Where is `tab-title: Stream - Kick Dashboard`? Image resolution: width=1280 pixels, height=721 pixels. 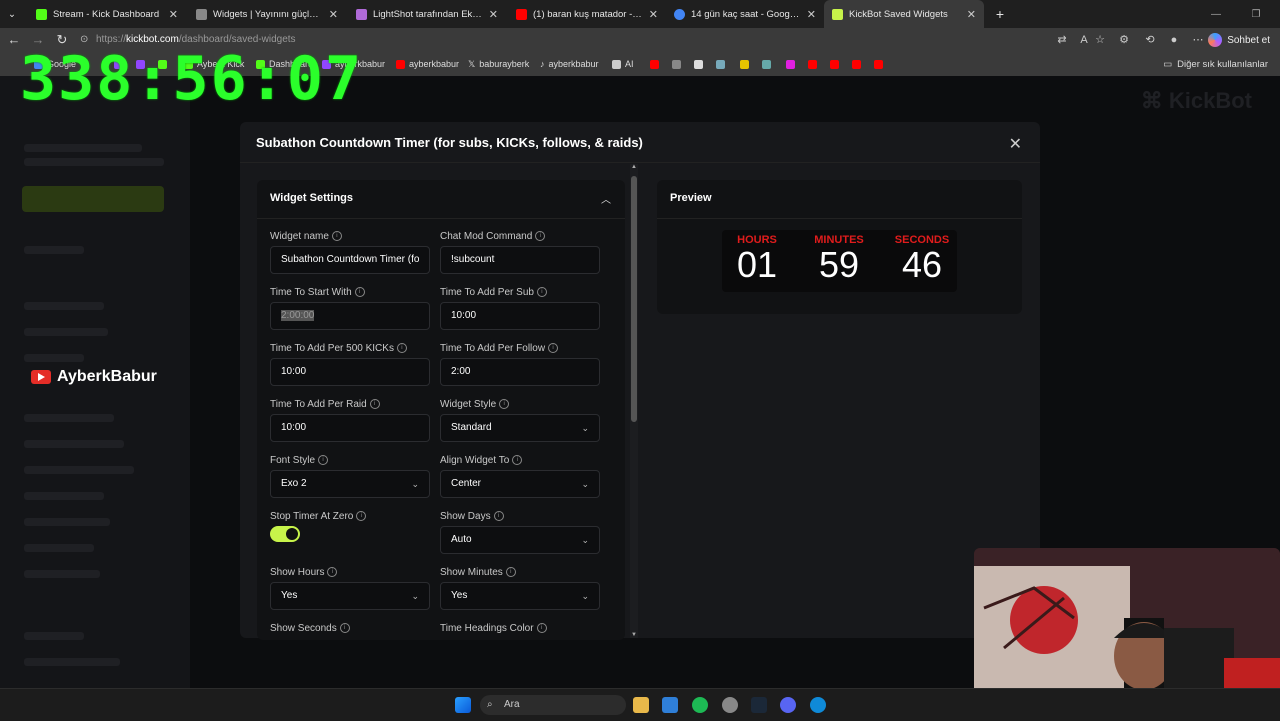 tab-title: Stream - Kick Dashboard is located at coordinates (106, 14).